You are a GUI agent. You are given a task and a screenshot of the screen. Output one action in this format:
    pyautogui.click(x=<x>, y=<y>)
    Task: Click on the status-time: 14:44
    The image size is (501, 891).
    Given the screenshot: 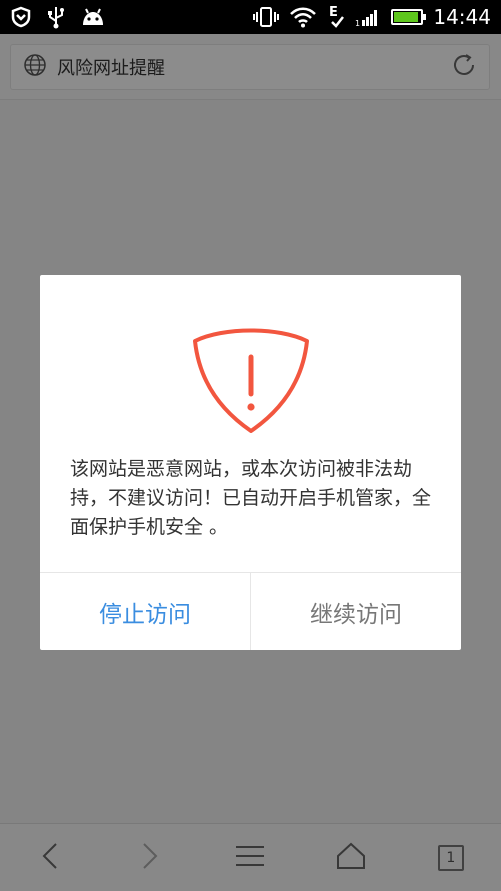 What is the action you would take?
    pyautogui.click(x=462, y=17)
    